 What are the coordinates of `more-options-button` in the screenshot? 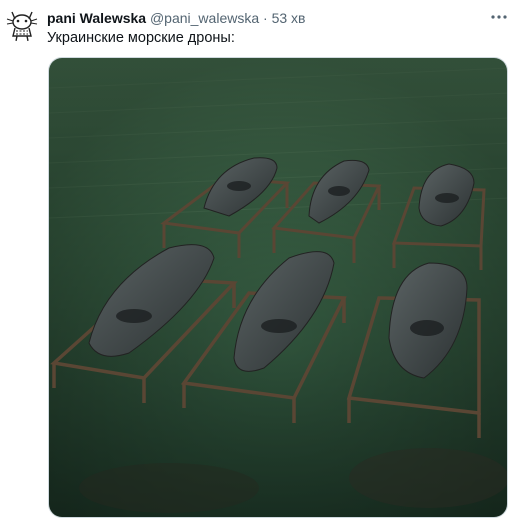 It's located at (499, 17).